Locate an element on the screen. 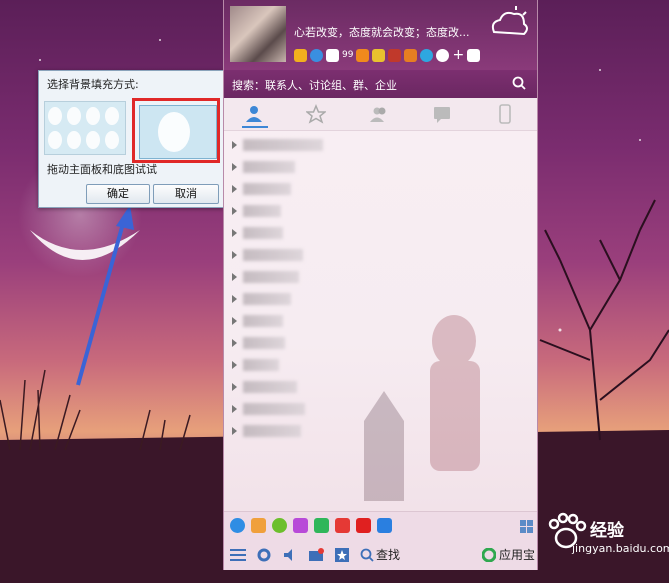  find-search-icon is located at coordinates (367, 555).